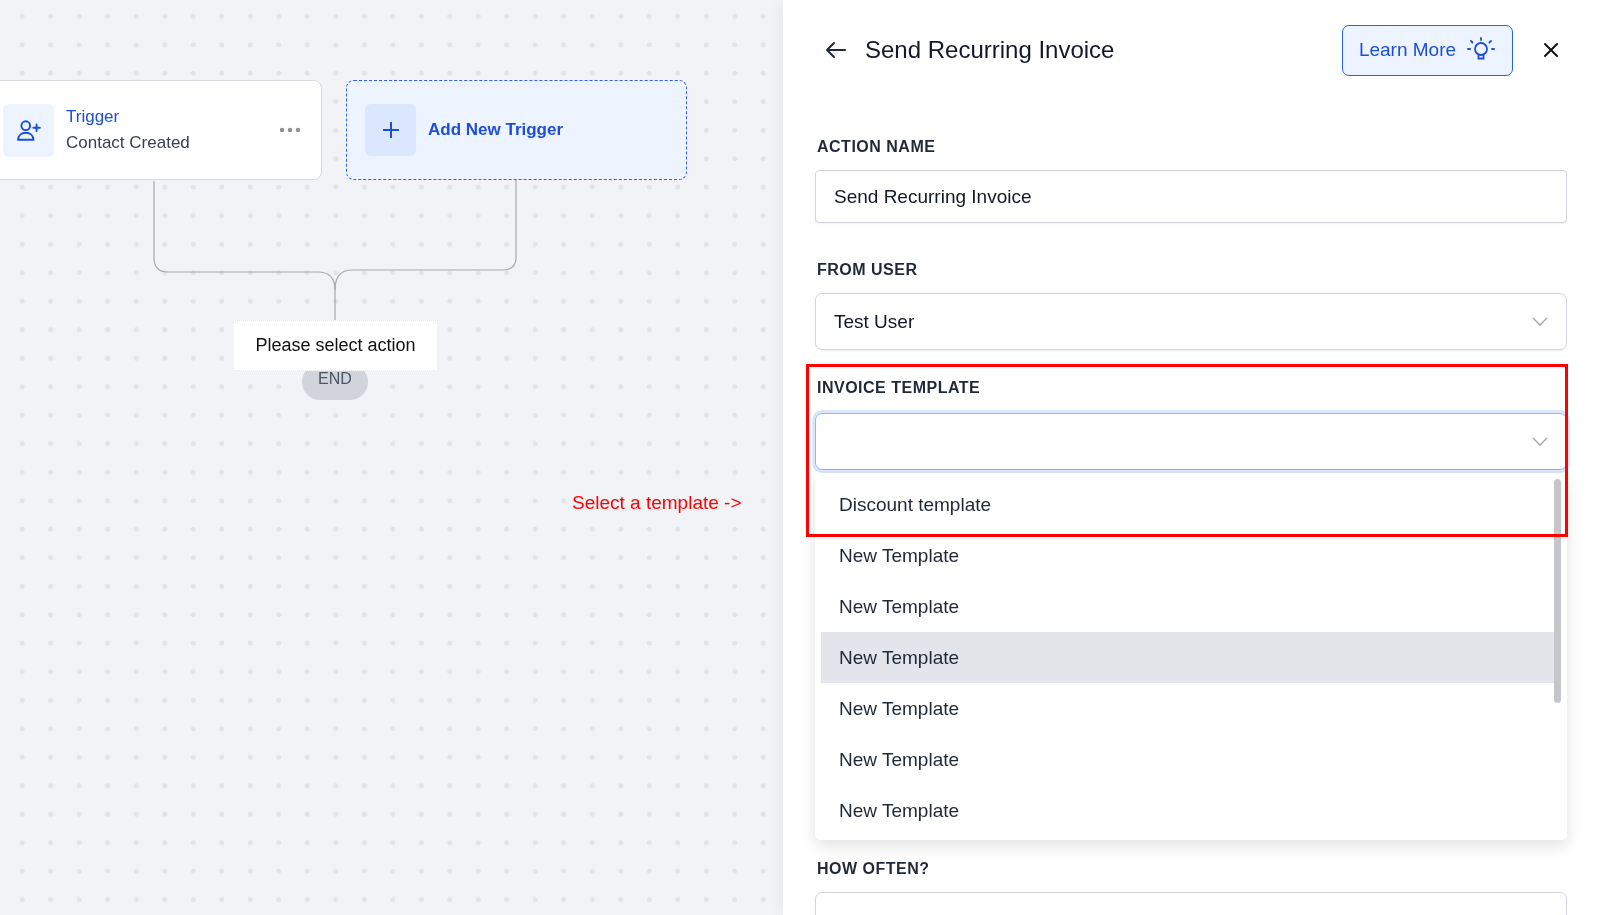 The image size is (1600, 915). I want to click on more-icon, so click(290, 130).